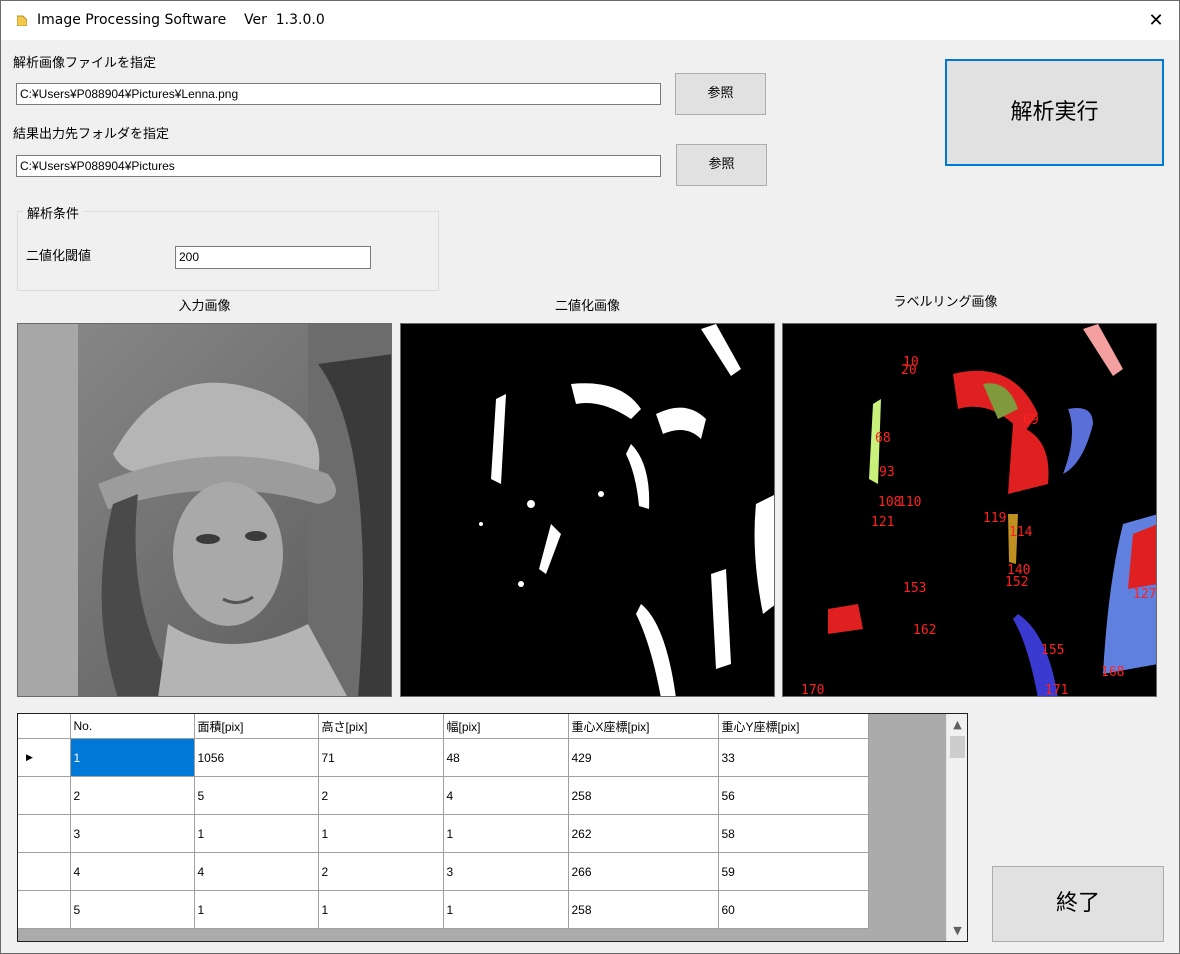  What do you see at coordinates (643, 726) in the screenshot?
I see `col-header-centroid-x: 重心X座標[pix]` at bounding box center [643, 726].